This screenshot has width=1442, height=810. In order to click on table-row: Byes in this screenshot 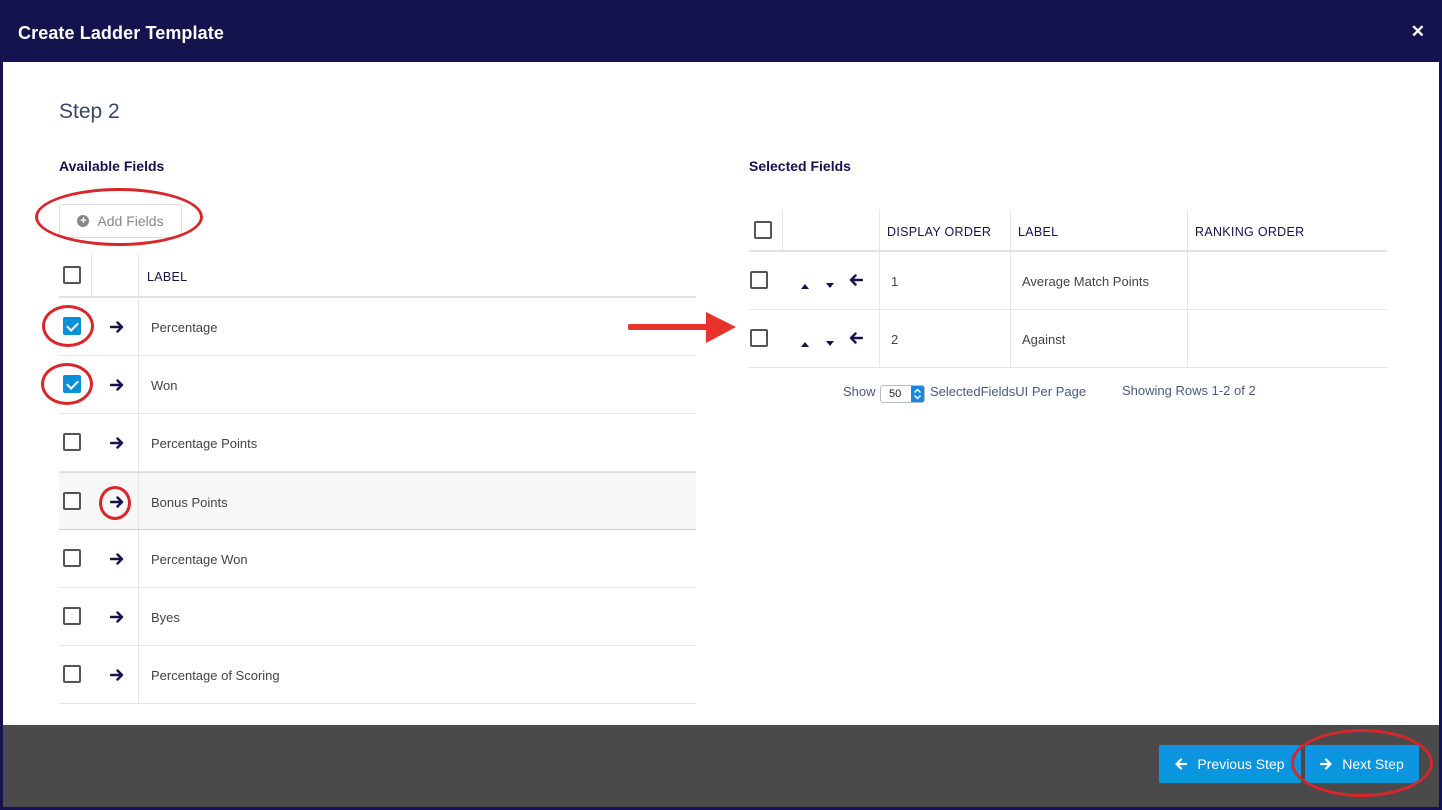, I will do `click(377, 617)`.